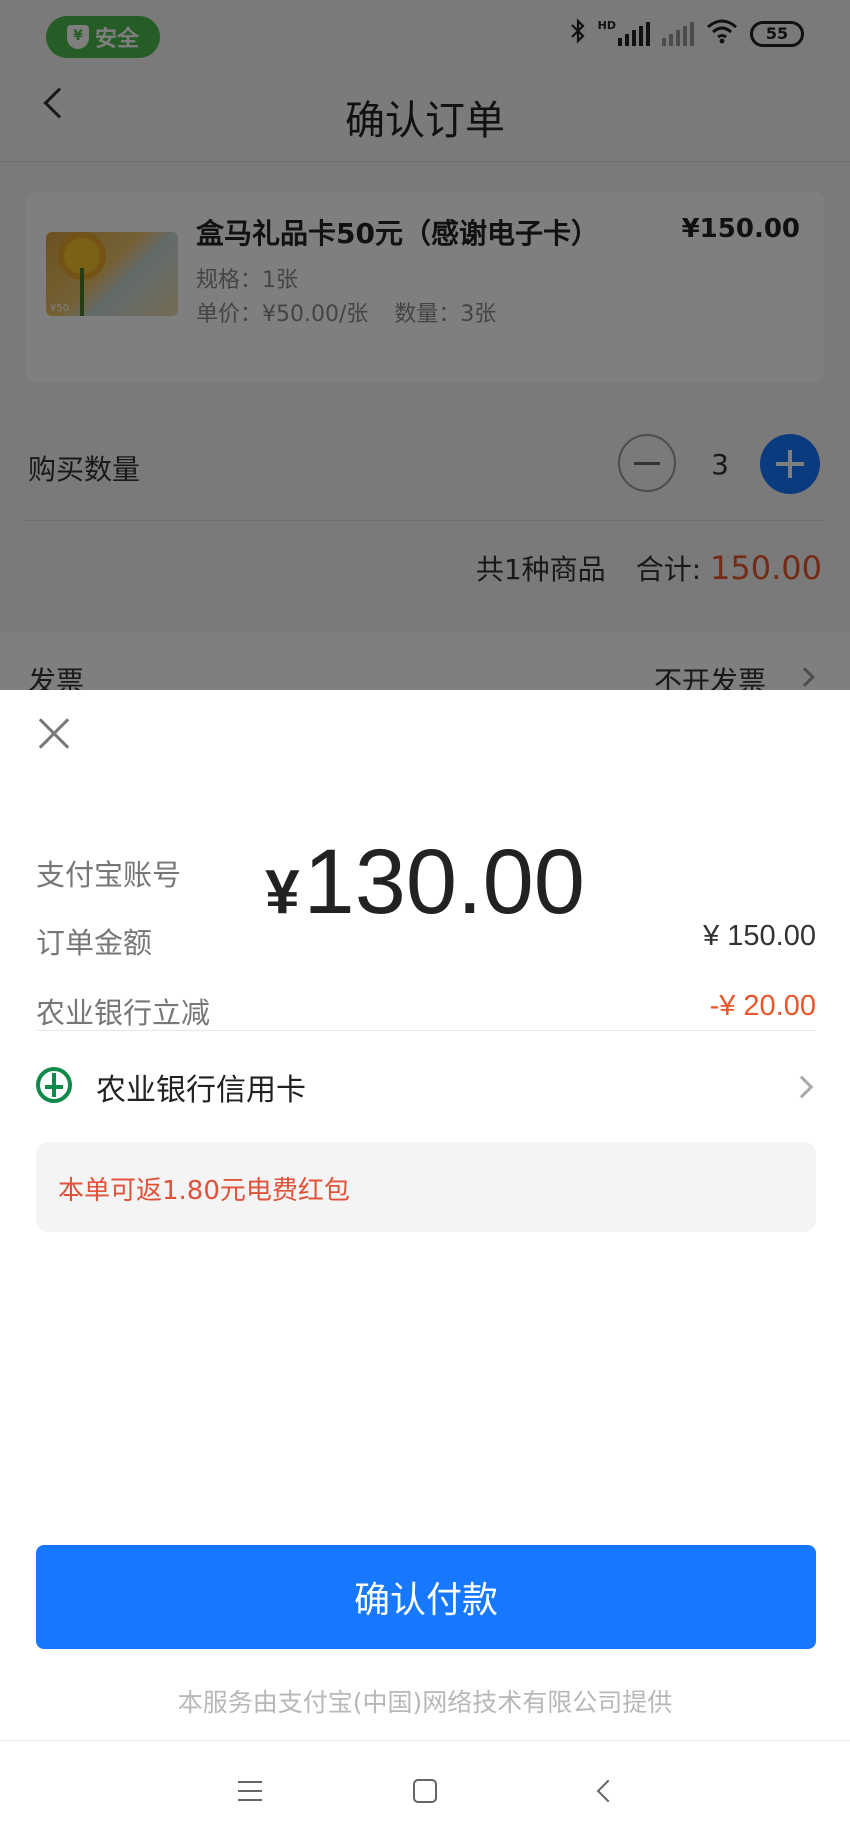  What do you see at coordinates (608, 1791) in the screenshot?
I see `nav-back-icon` at bounding box center [608, 1791].